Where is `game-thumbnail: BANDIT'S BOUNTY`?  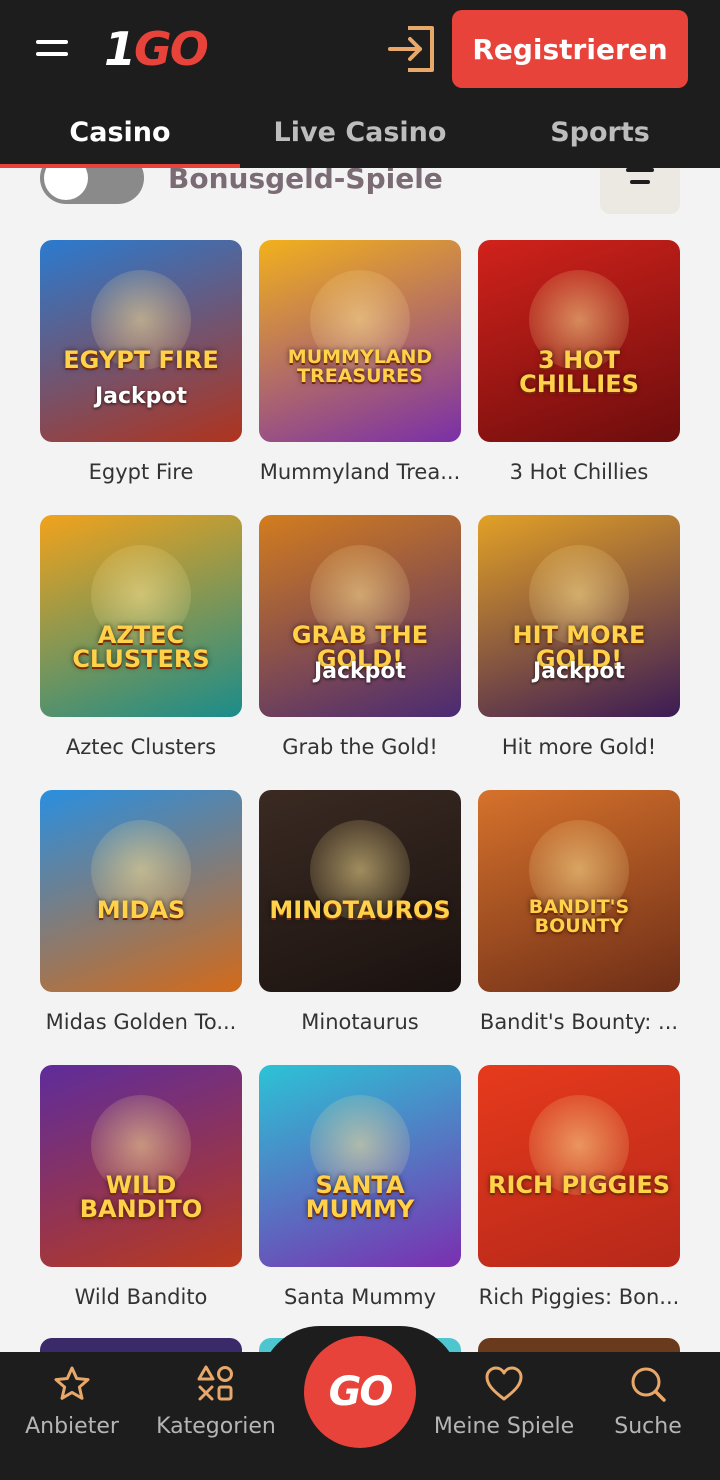
game-thumbnail: BANDIT'S BOUNTY is located at coordinates (579, 891).